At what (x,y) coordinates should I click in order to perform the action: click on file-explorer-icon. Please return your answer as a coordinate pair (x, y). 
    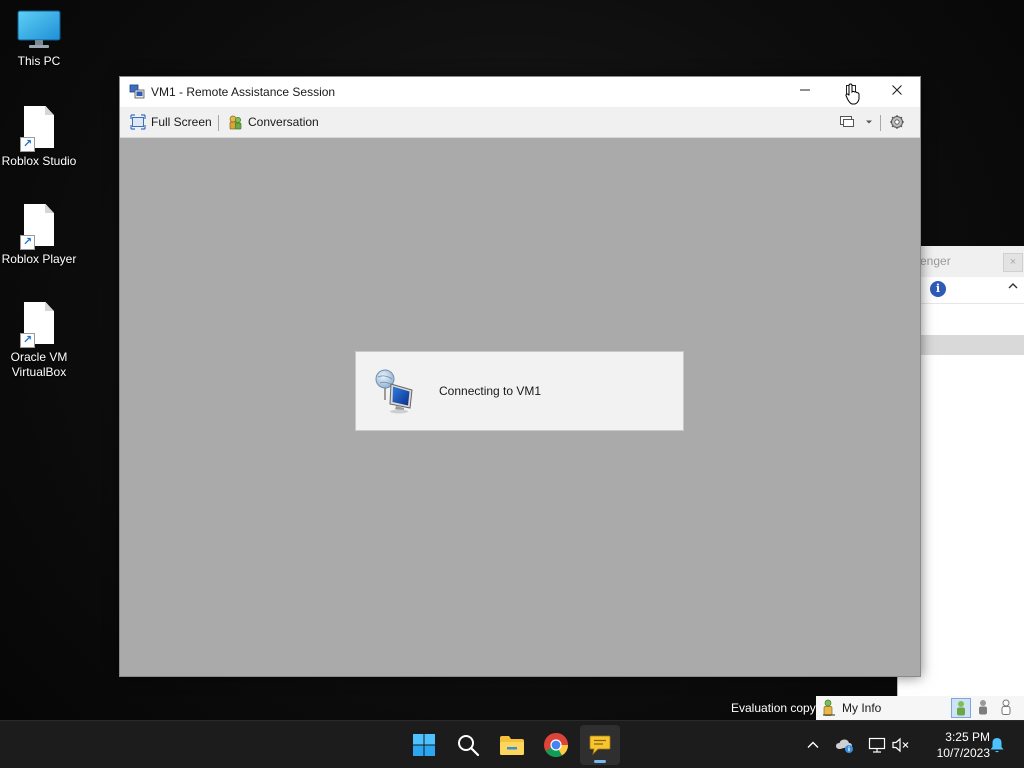
    Looking at the image, I should click on (512, 745).